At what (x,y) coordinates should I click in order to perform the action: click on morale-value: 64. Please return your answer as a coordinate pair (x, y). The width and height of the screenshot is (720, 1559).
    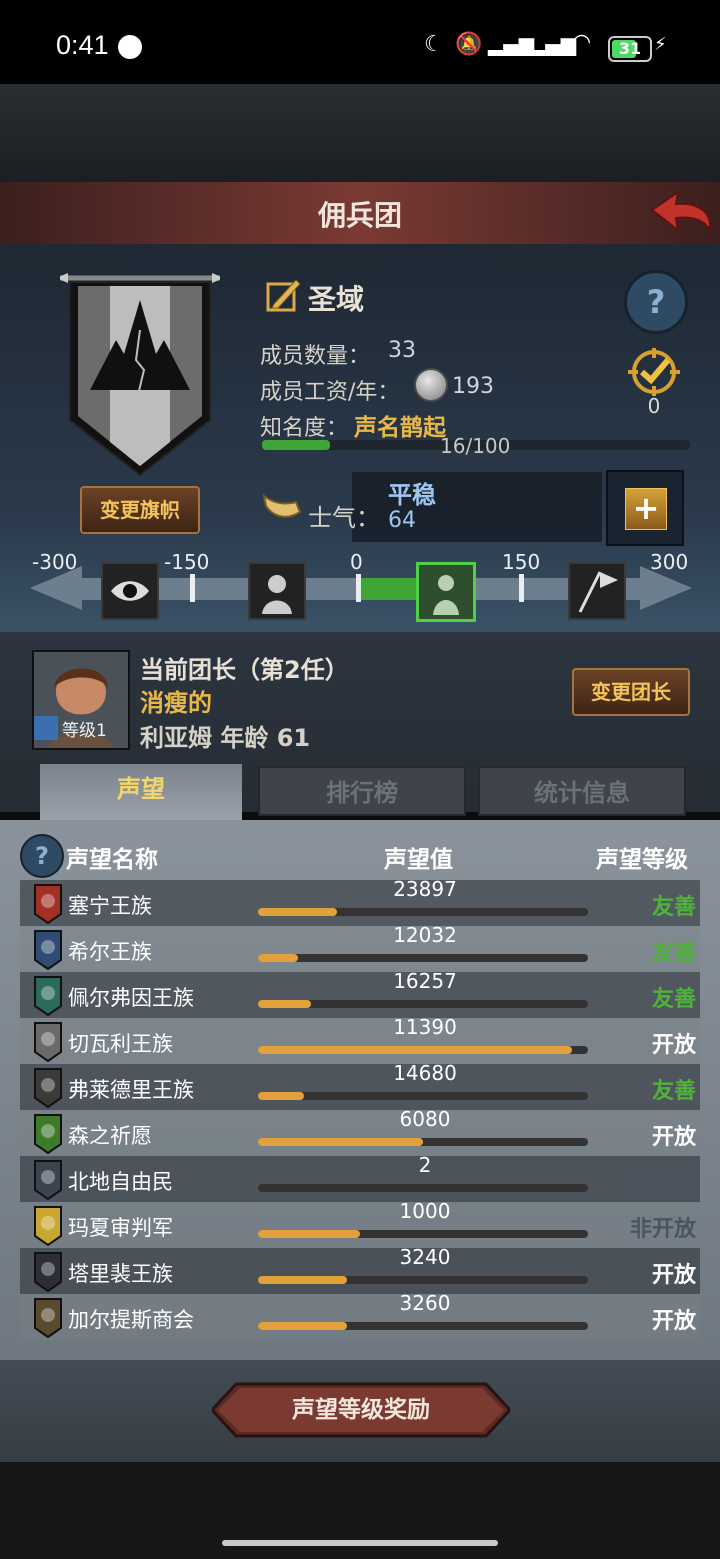
    Looking at the image, I should click on (402, 520).